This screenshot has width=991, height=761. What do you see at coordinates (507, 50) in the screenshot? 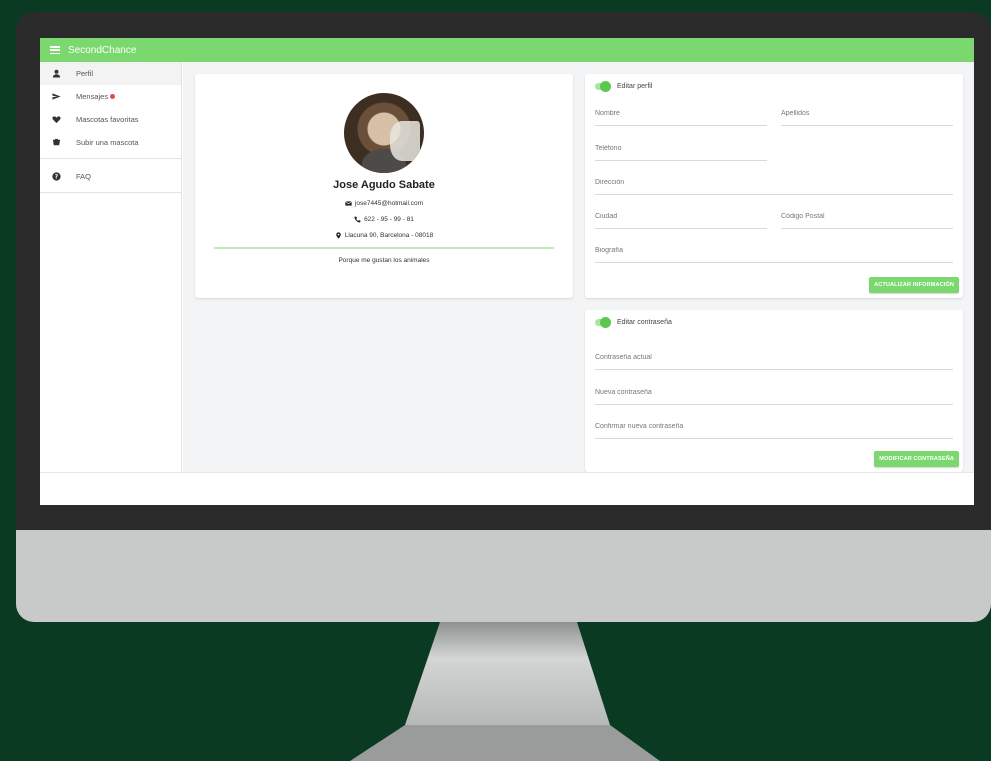
I see `app-bar: SecondChance` at bounding box center [507, 50].